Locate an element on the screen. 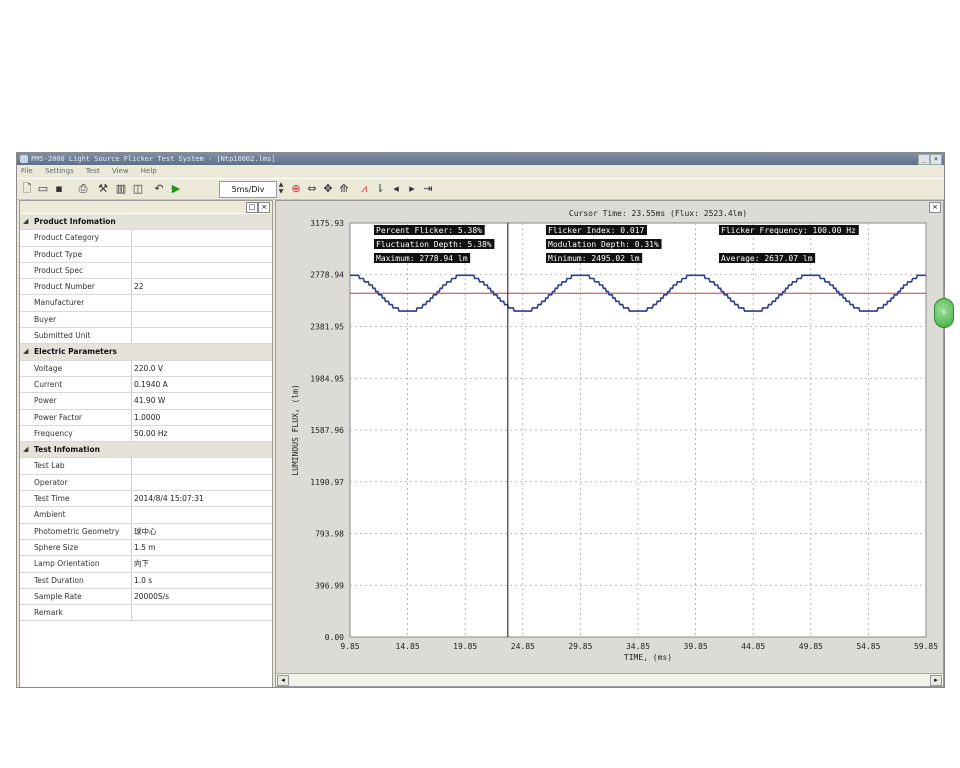 The width and height of the screenshot is (960, 768). property-row: Lamp Orientation 向下 is located at coordinates (146, 564).